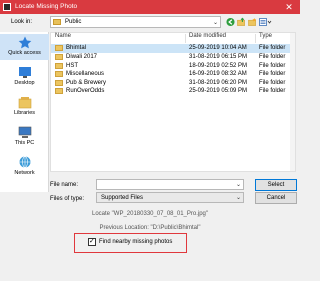  I want to click on window-title: Locate Missing Photo, so click(46, 6).